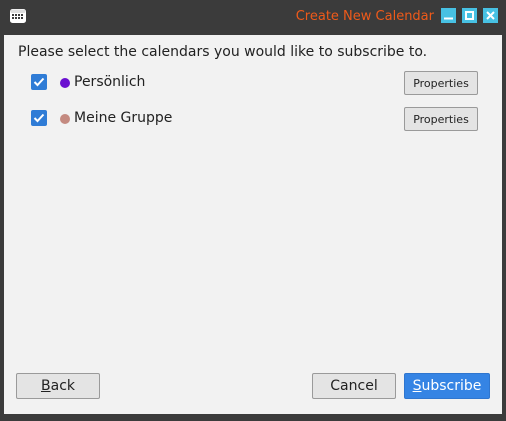 Image resolution: width=506 pixels, height=421 pixels. I want to click on calendar-name: Persönlich, so click(110, 82).